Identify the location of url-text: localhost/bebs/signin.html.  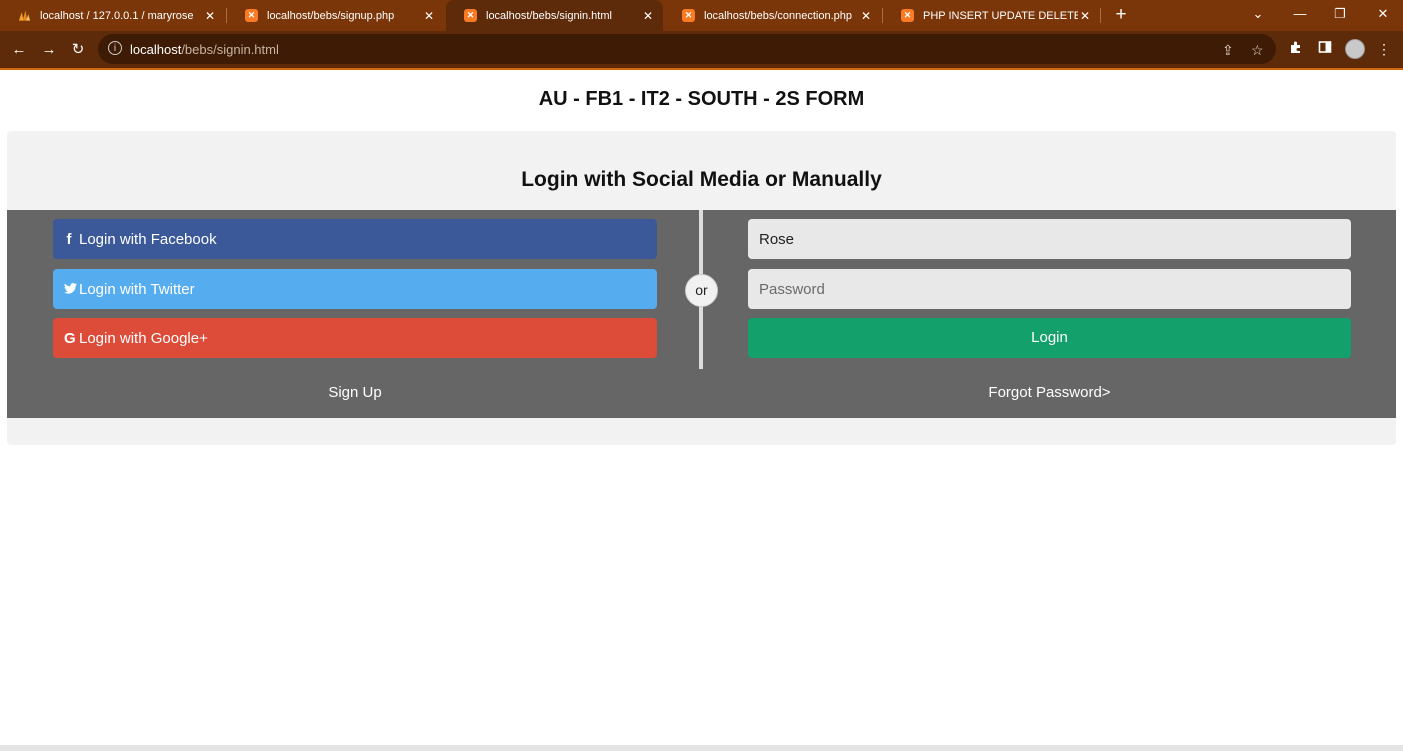
(204, 49).